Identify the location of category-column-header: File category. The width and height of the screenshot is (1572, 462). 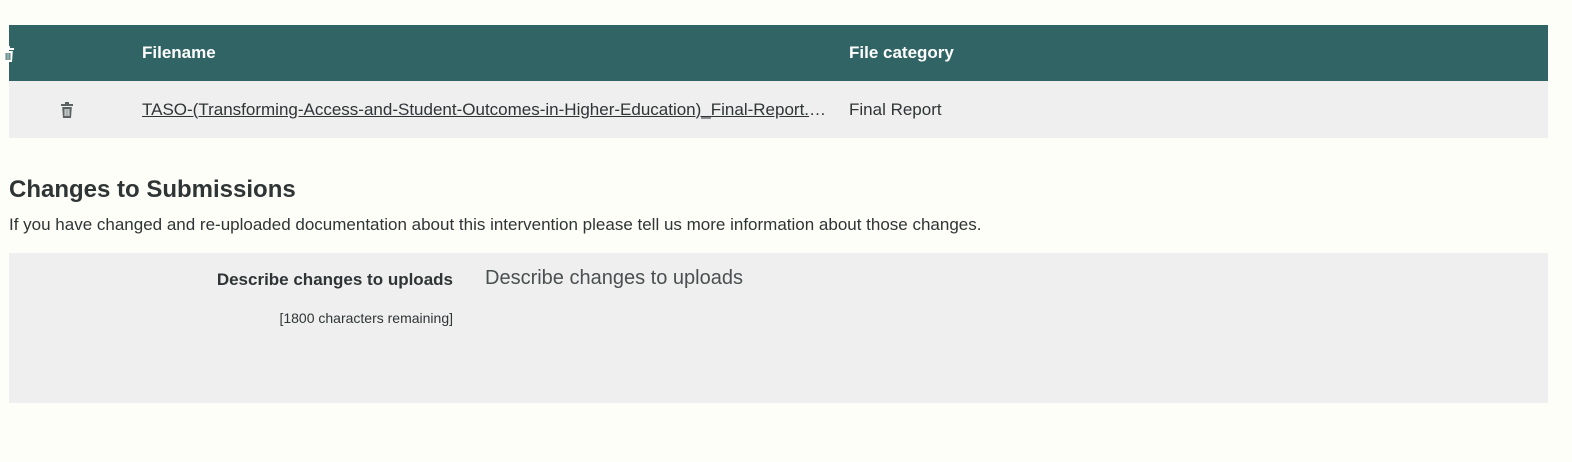
(1198, 53).